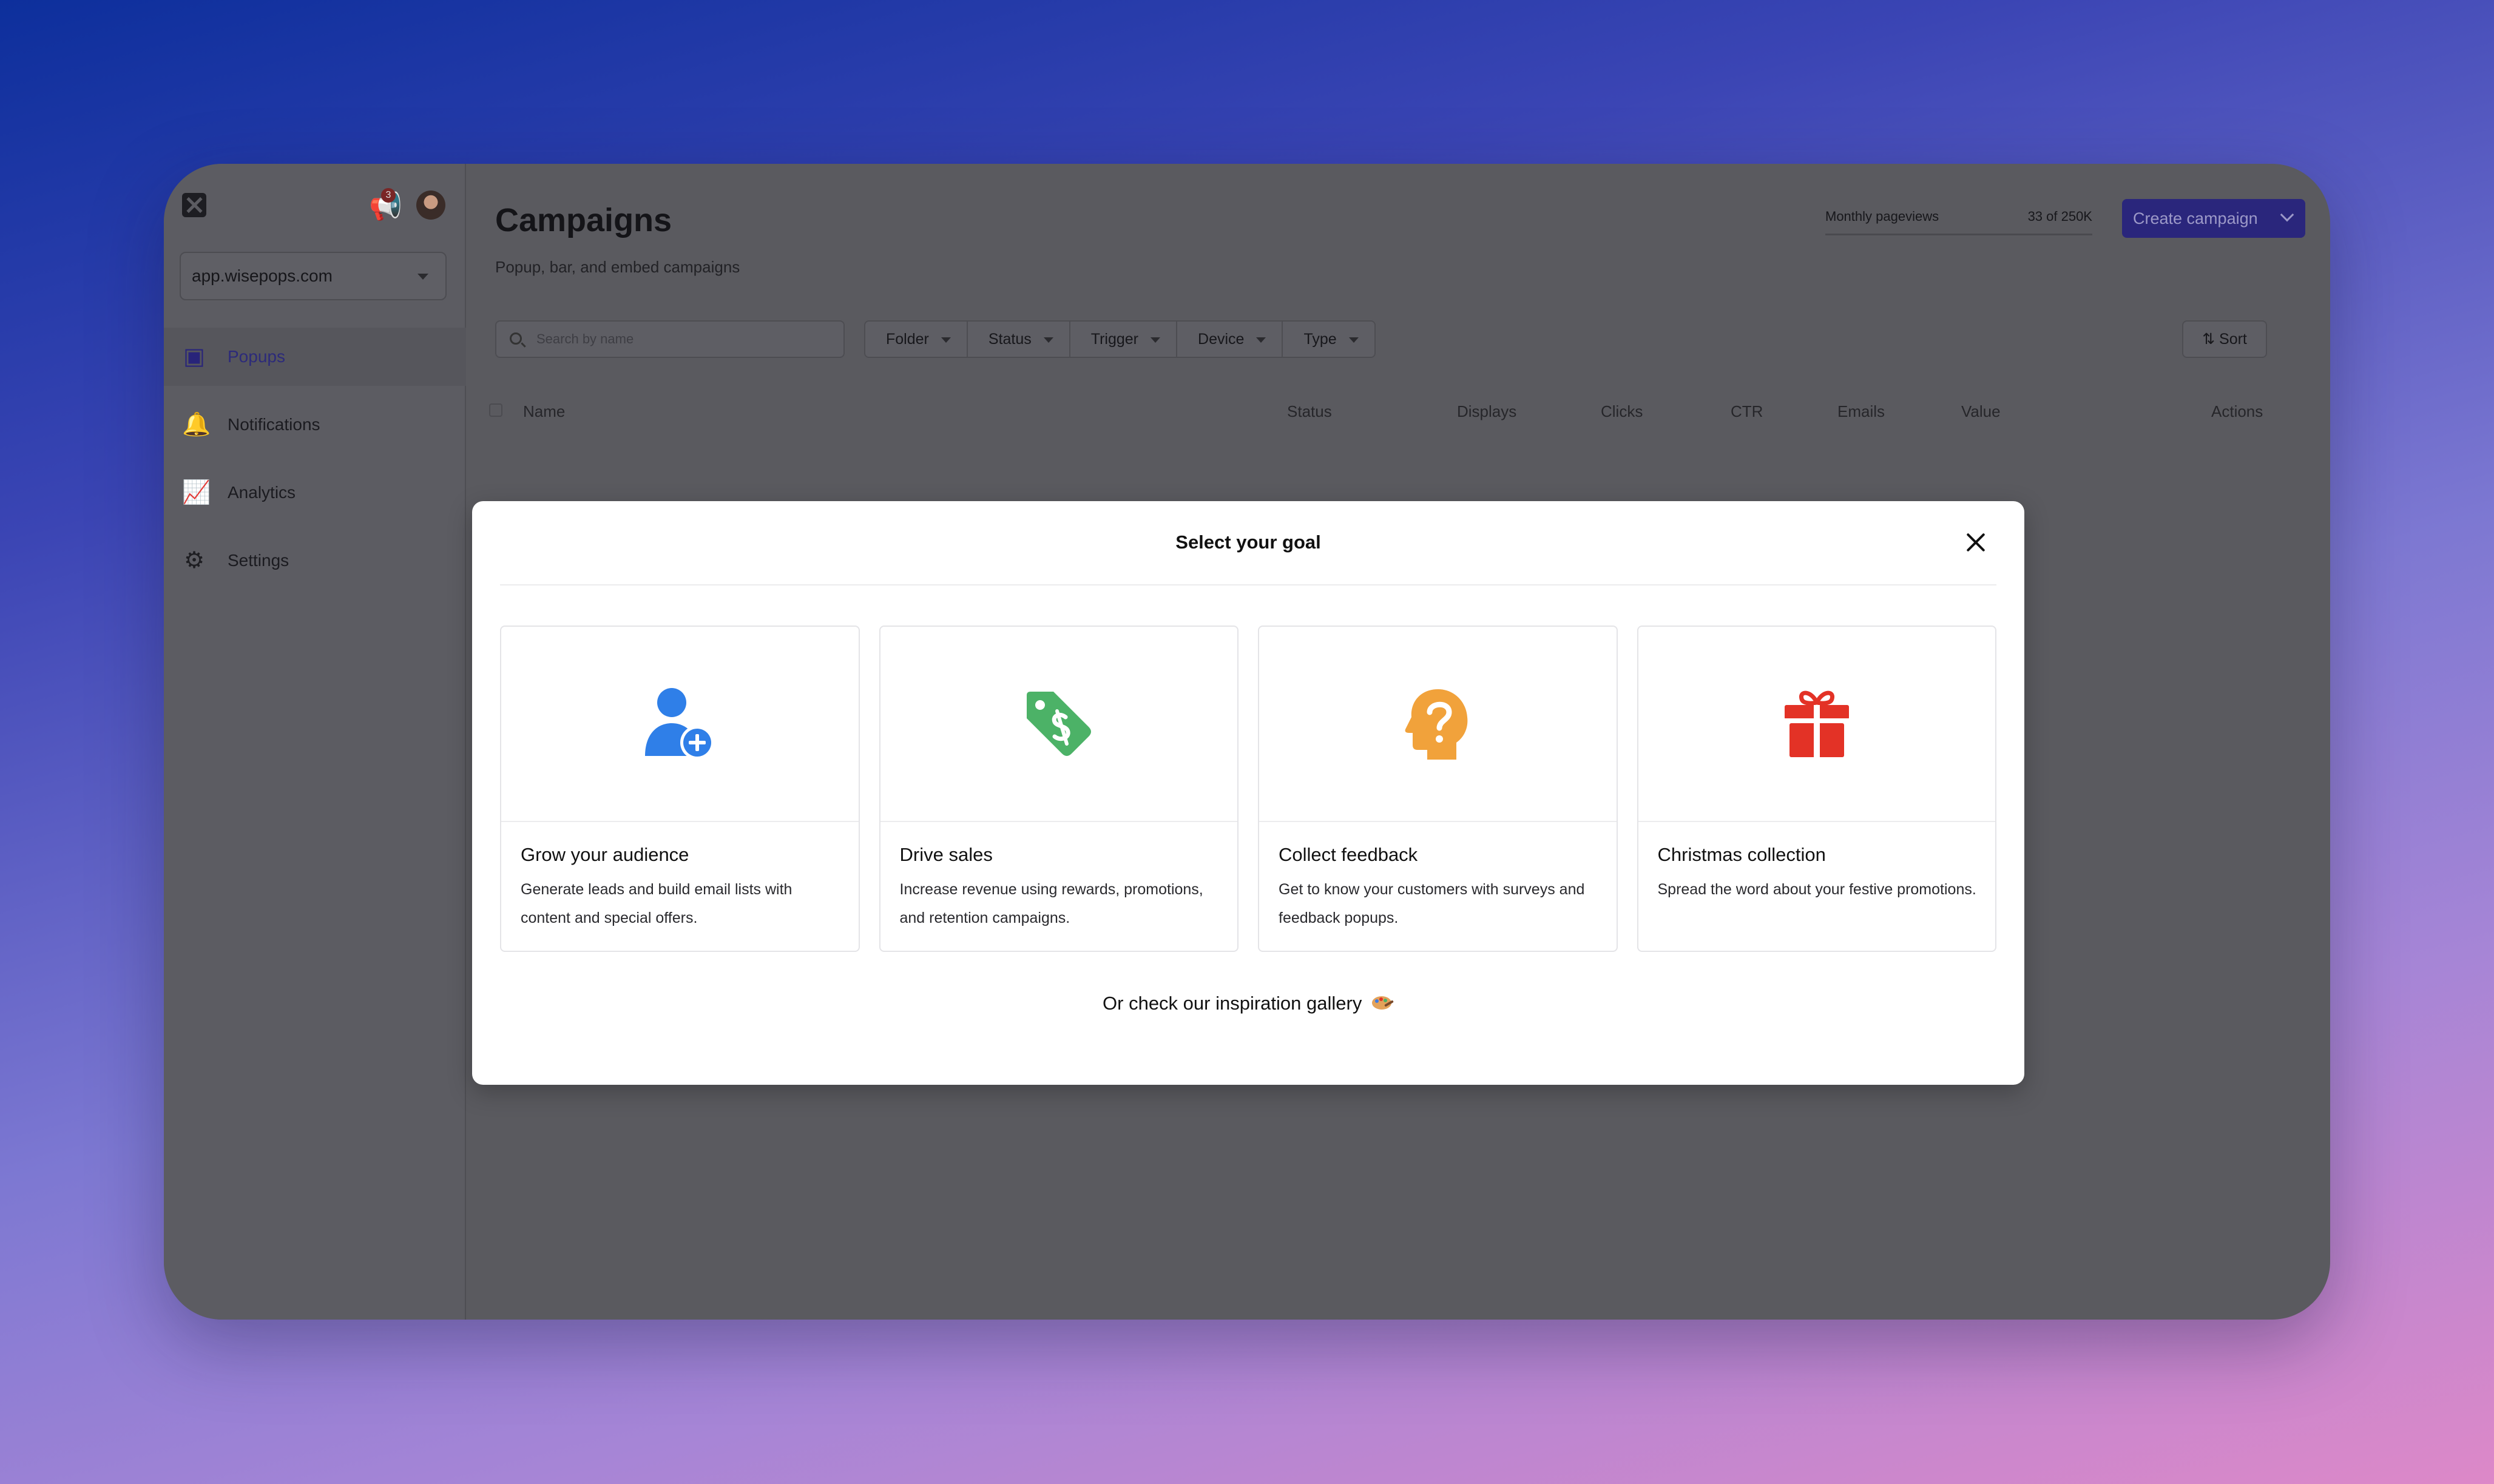 The image size is (2494, 1484). I want to click on search-placeholder: Search by name, so click(585, 338).